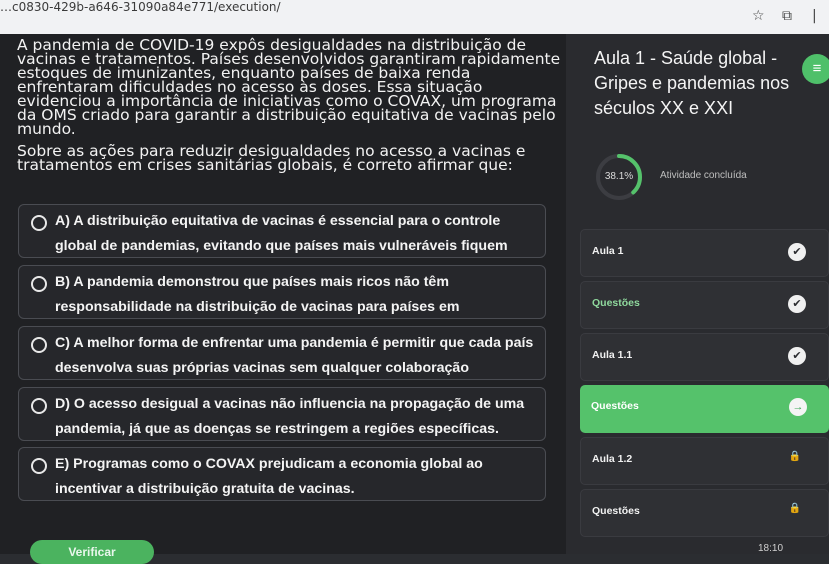  What do you see at coordinates (758, 16) in the screenshot?
I see `star-icon: ☆` at bounding box center [758, 16].